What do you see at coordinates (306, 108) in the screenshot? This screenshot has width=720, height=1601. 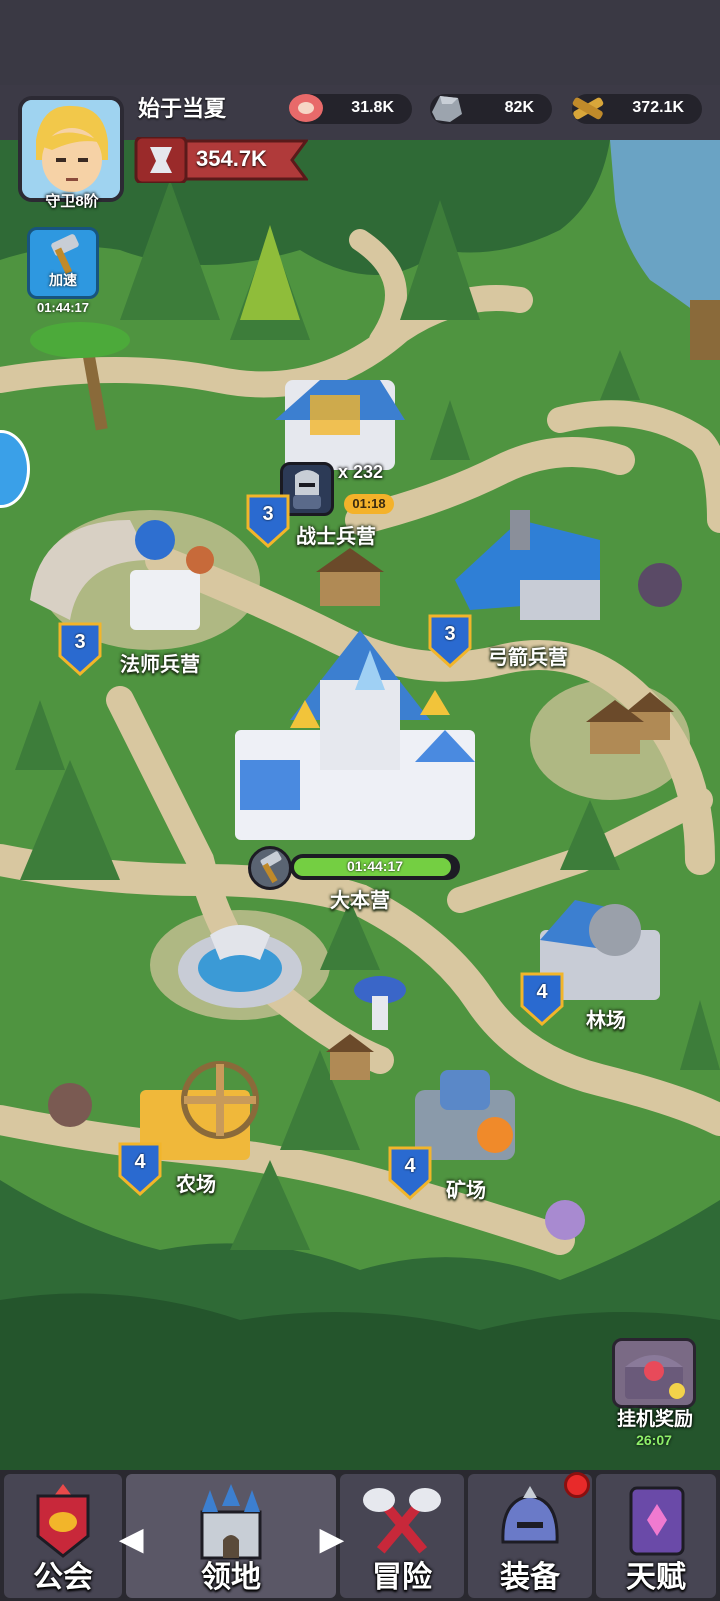 I see `meat-icon` at bounding box center [306, 108].